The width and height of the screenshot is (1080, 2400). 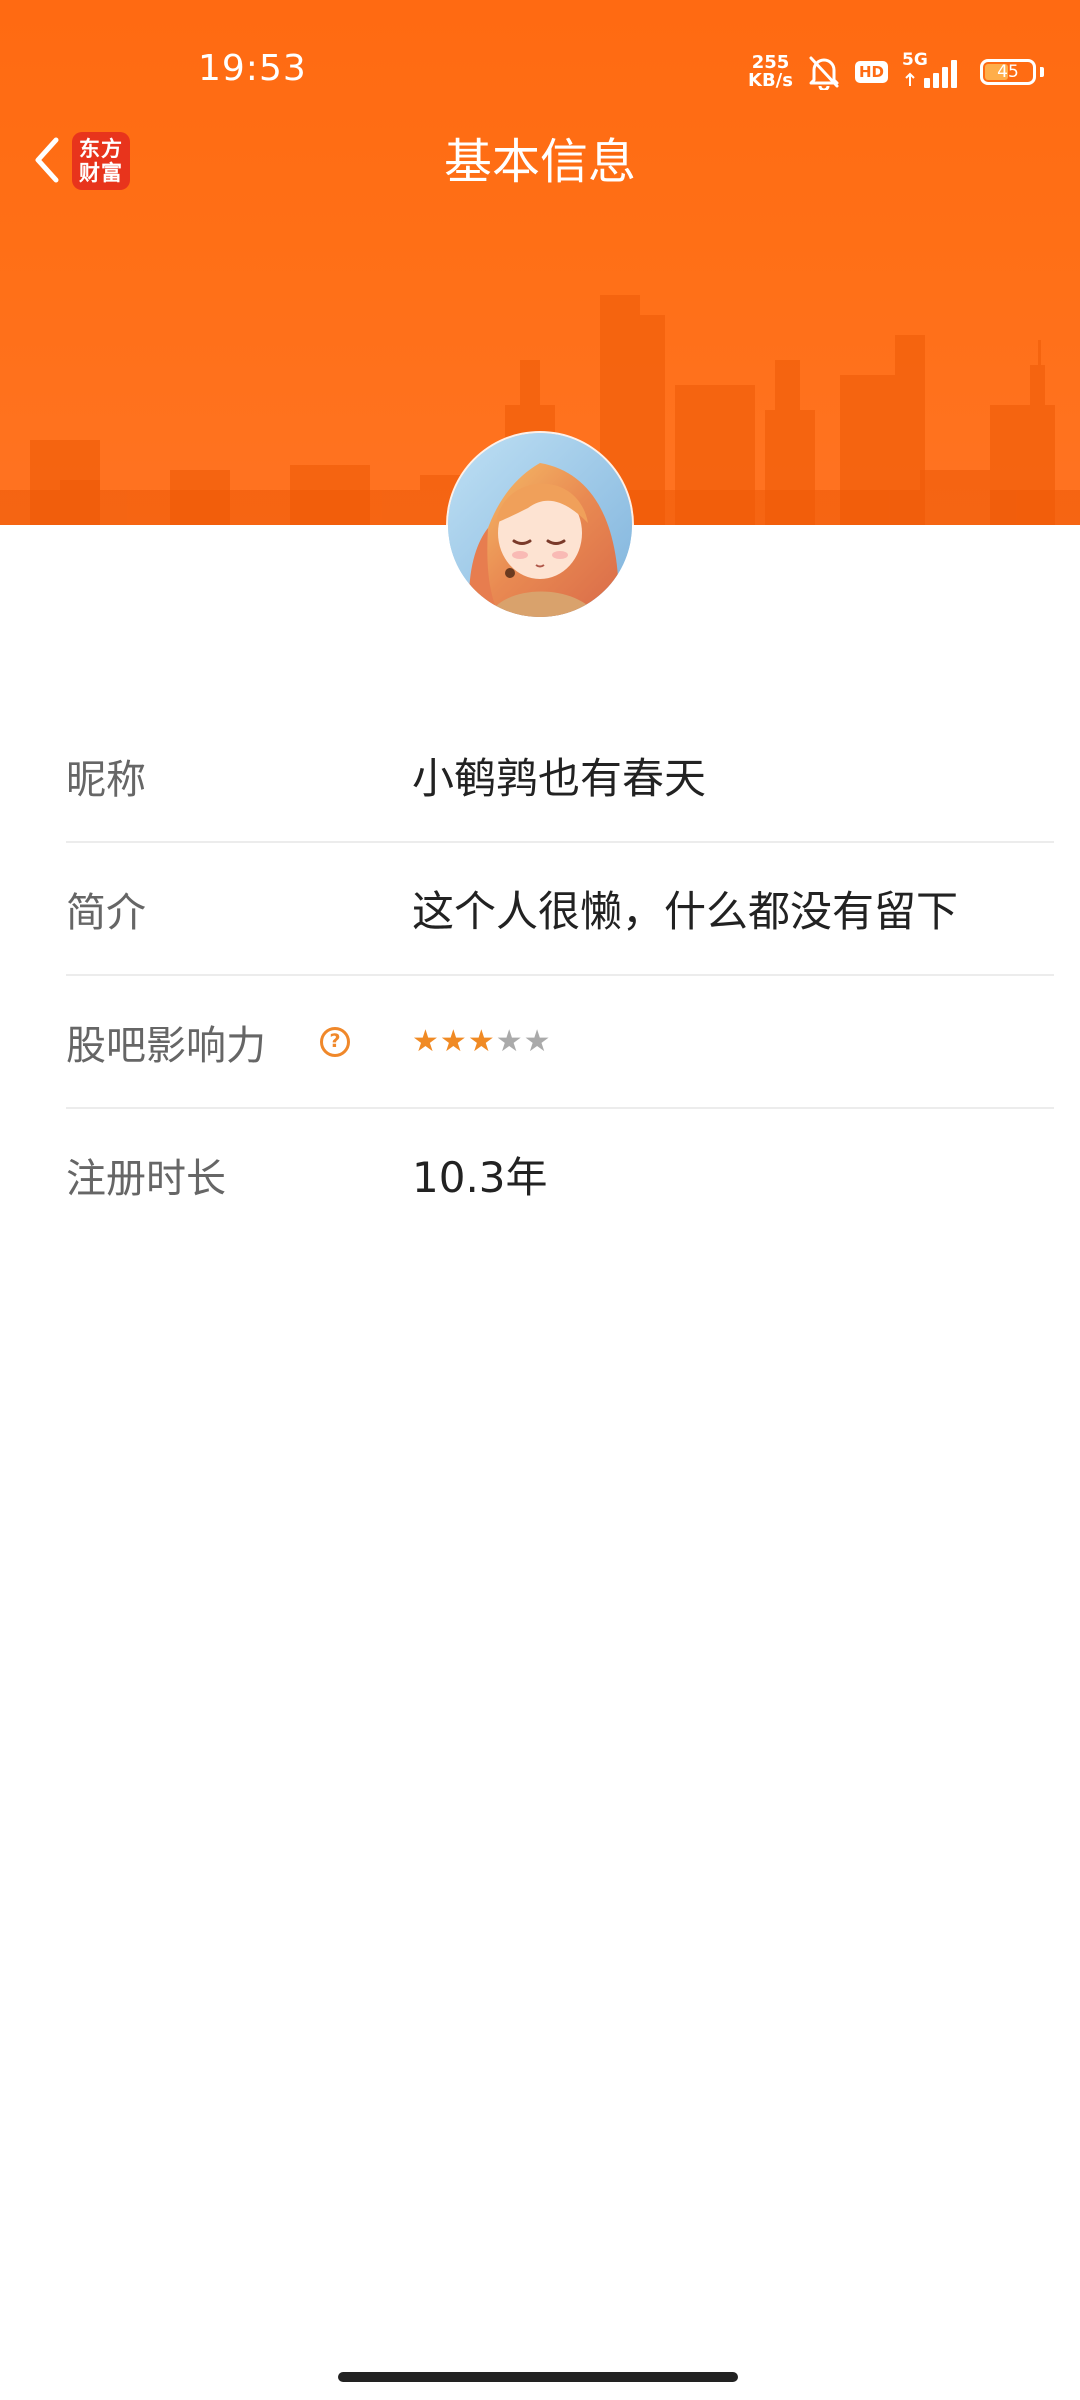 I want to click on network-speed-unit: KB/s, so click(x=770, y=80).